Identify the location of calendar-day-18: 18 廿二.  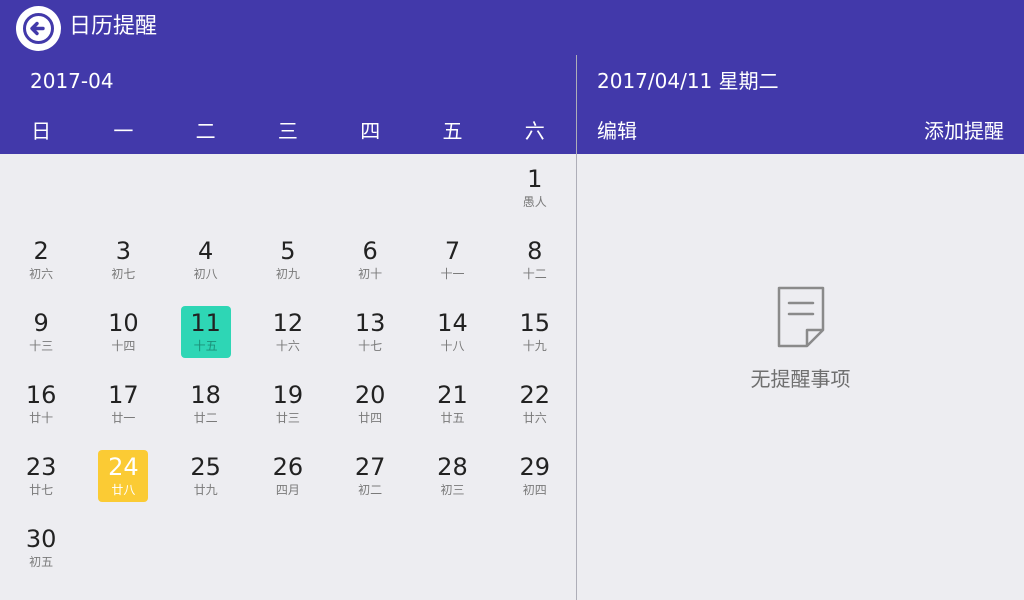
(206, 404).